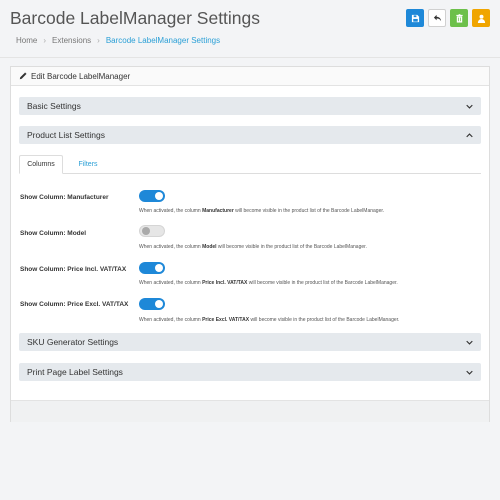 The height and width of the screenshot is (500, 500). Describe the element at coordinates (75, 372) in the screenshot. I see `section-title: Print Page Label Settings` at that location.